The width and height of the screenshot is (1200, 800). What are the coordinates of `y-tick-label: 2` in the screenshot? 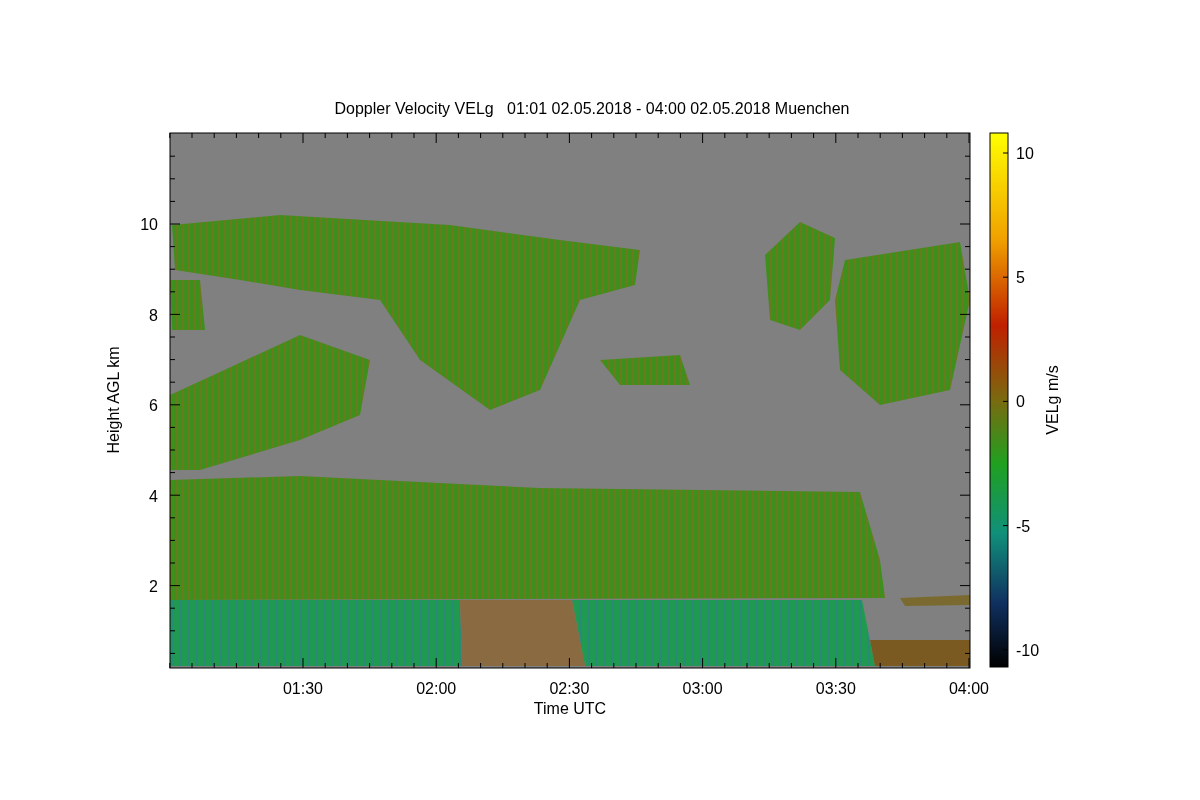 It's located at (153, 586).